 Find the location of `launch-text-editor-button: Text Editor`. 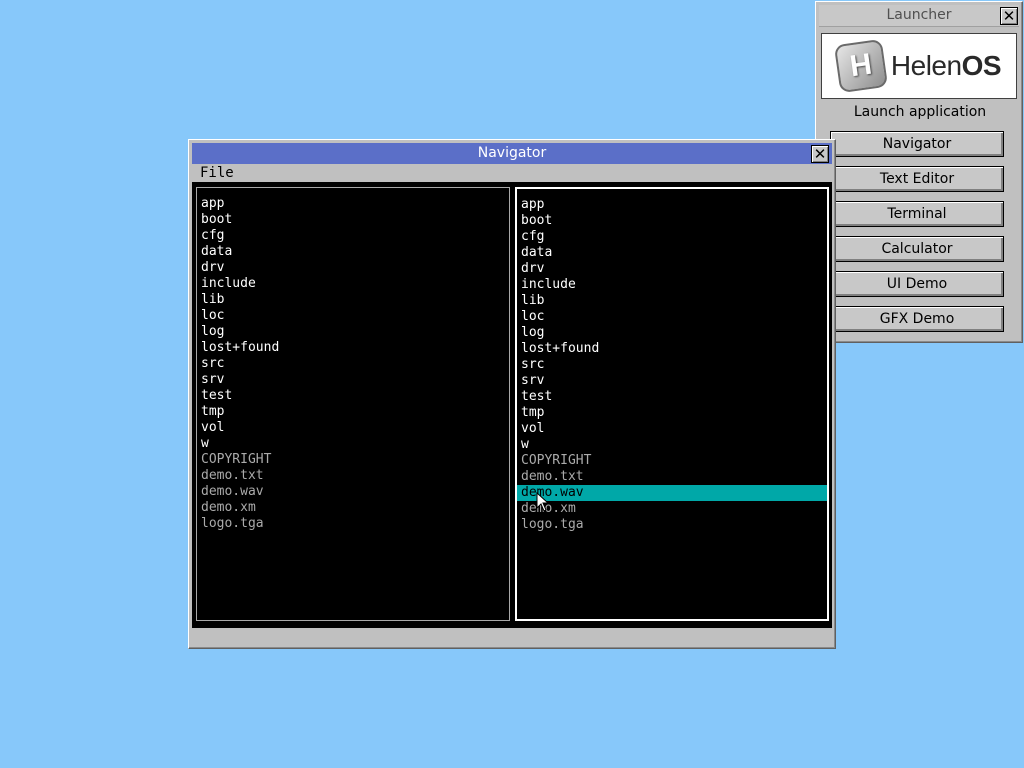

launch-text-editor-button: Text Editor is located at coordinates (917, 179).